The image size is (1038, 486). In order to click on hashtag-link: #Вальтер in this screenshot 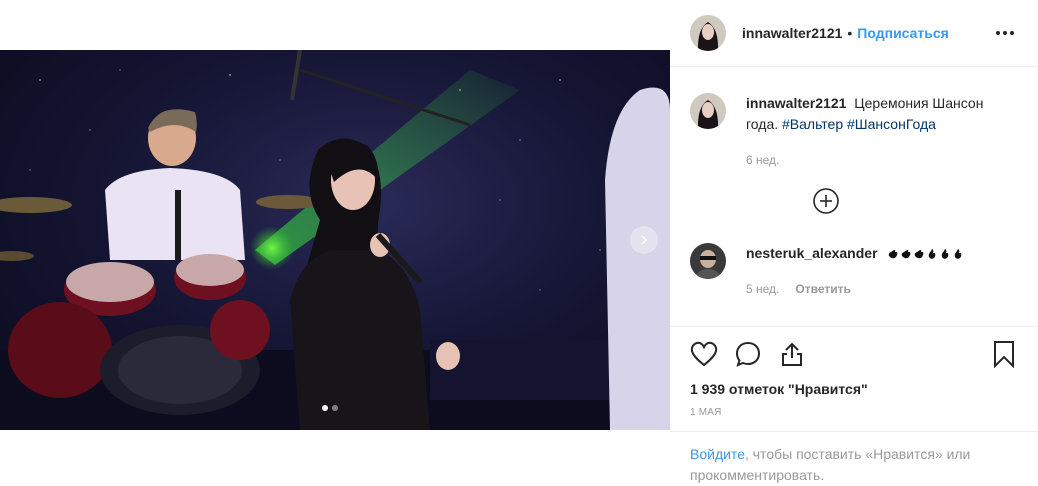, I will do `click(812, 124)`.